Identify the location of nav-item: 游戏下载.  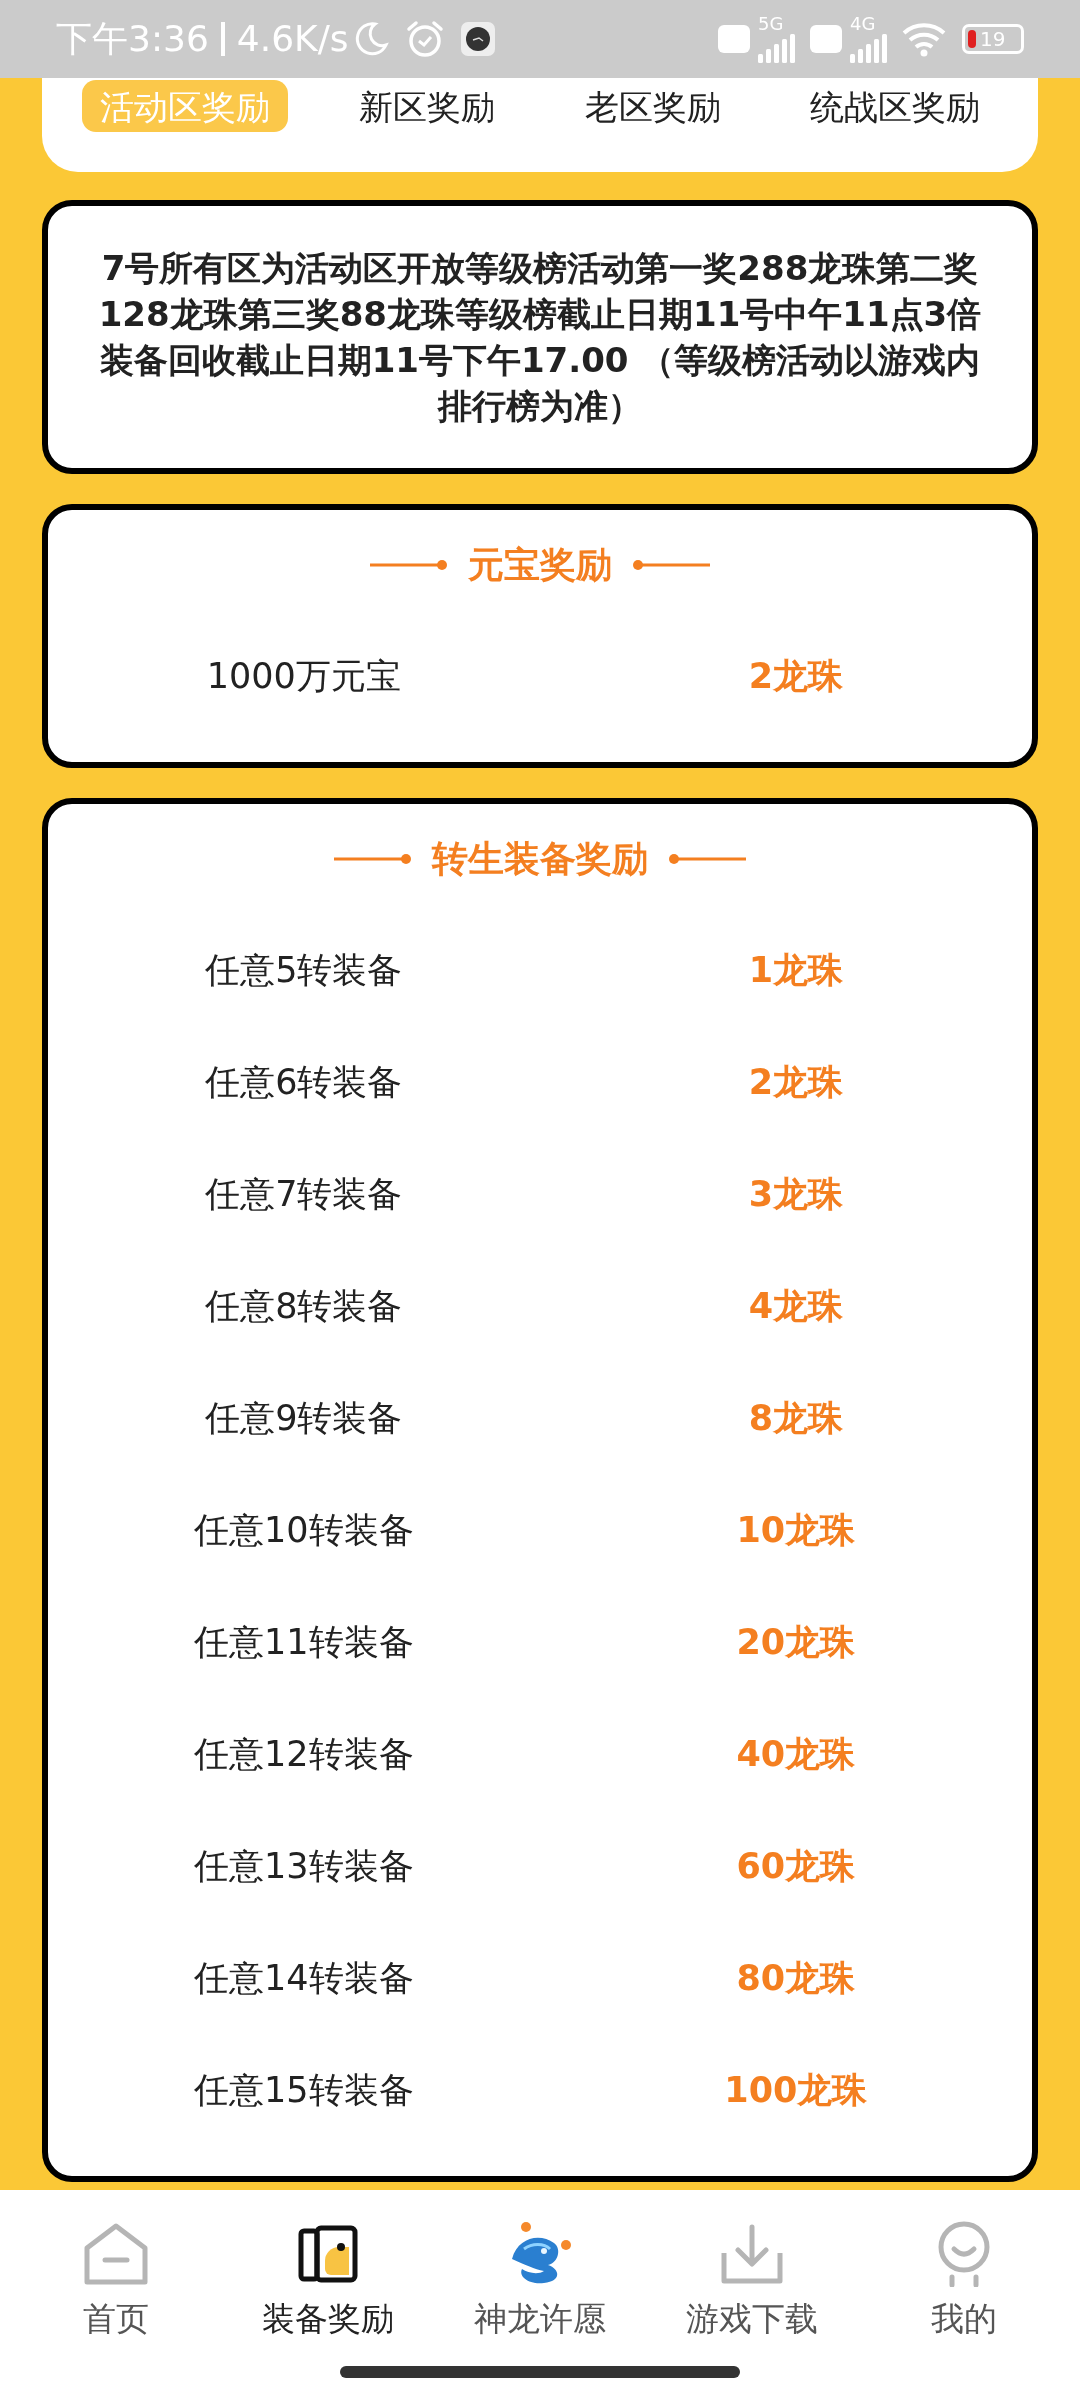
(752, 2281).